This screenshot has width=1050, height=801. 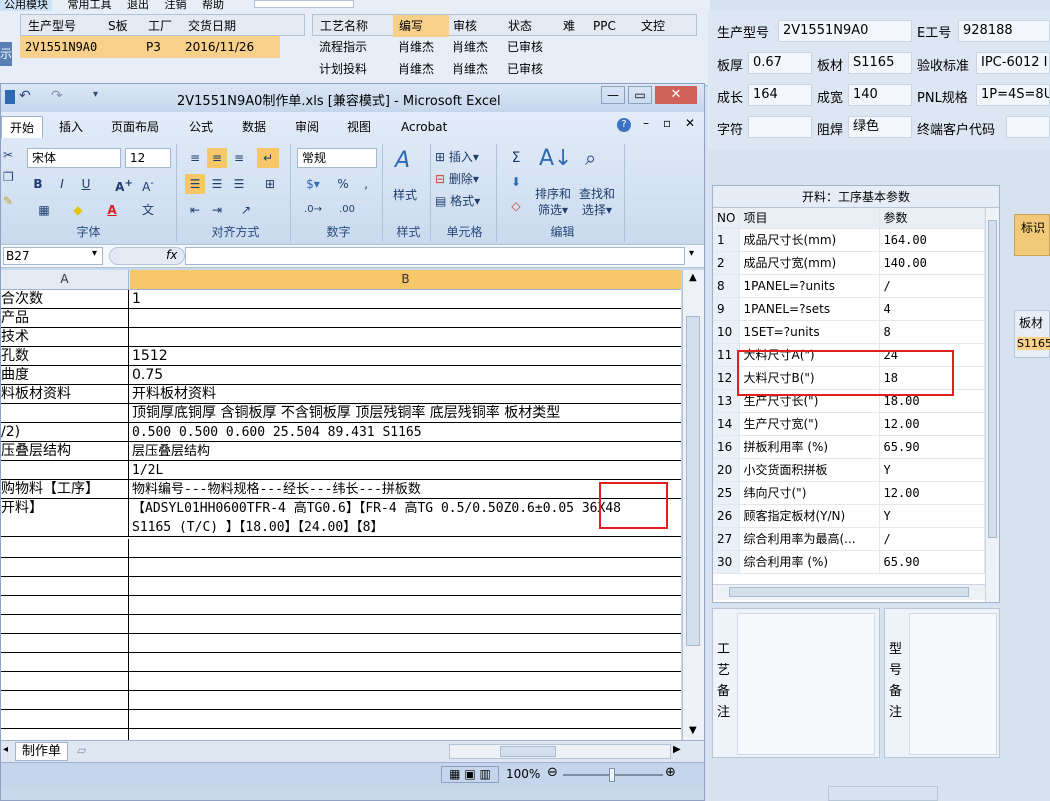 What do you see at coordinates (213, 5) in the screenshot?
I see `menu-item: 帮助` at bounding box center [213, 5].